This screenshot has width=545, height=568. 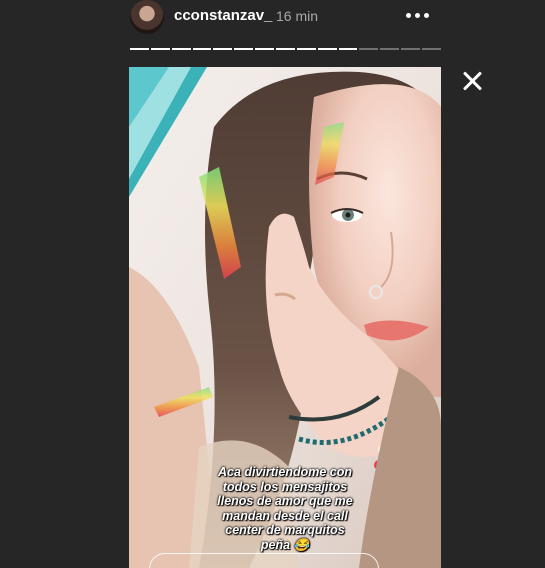 I want to click on username: cconstanzav_, so click(x=223, y=15).